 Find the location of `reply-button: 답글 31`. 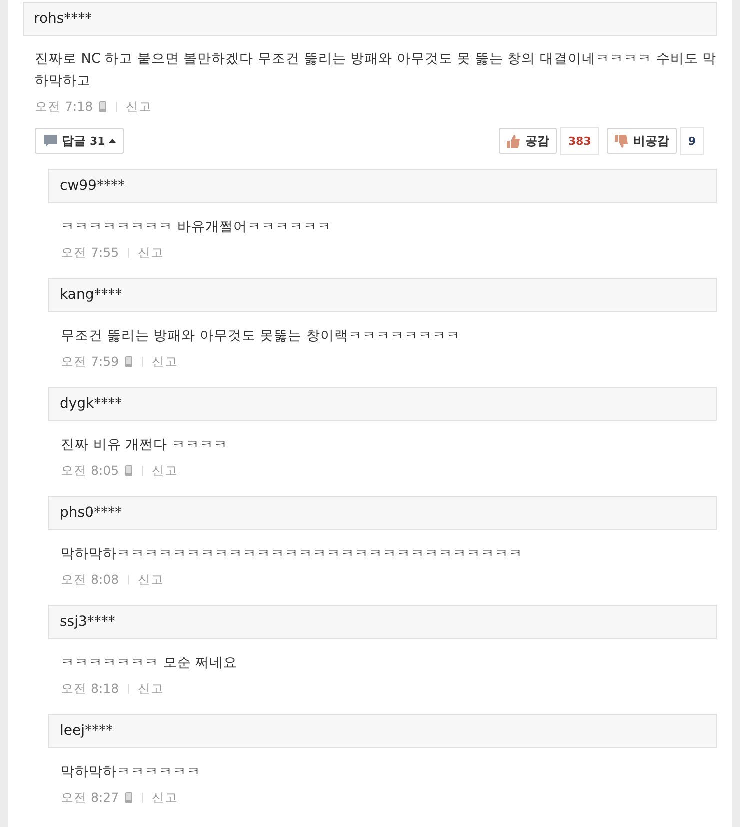

reply-button: 답글 31 is located at coordinates (79, 141).